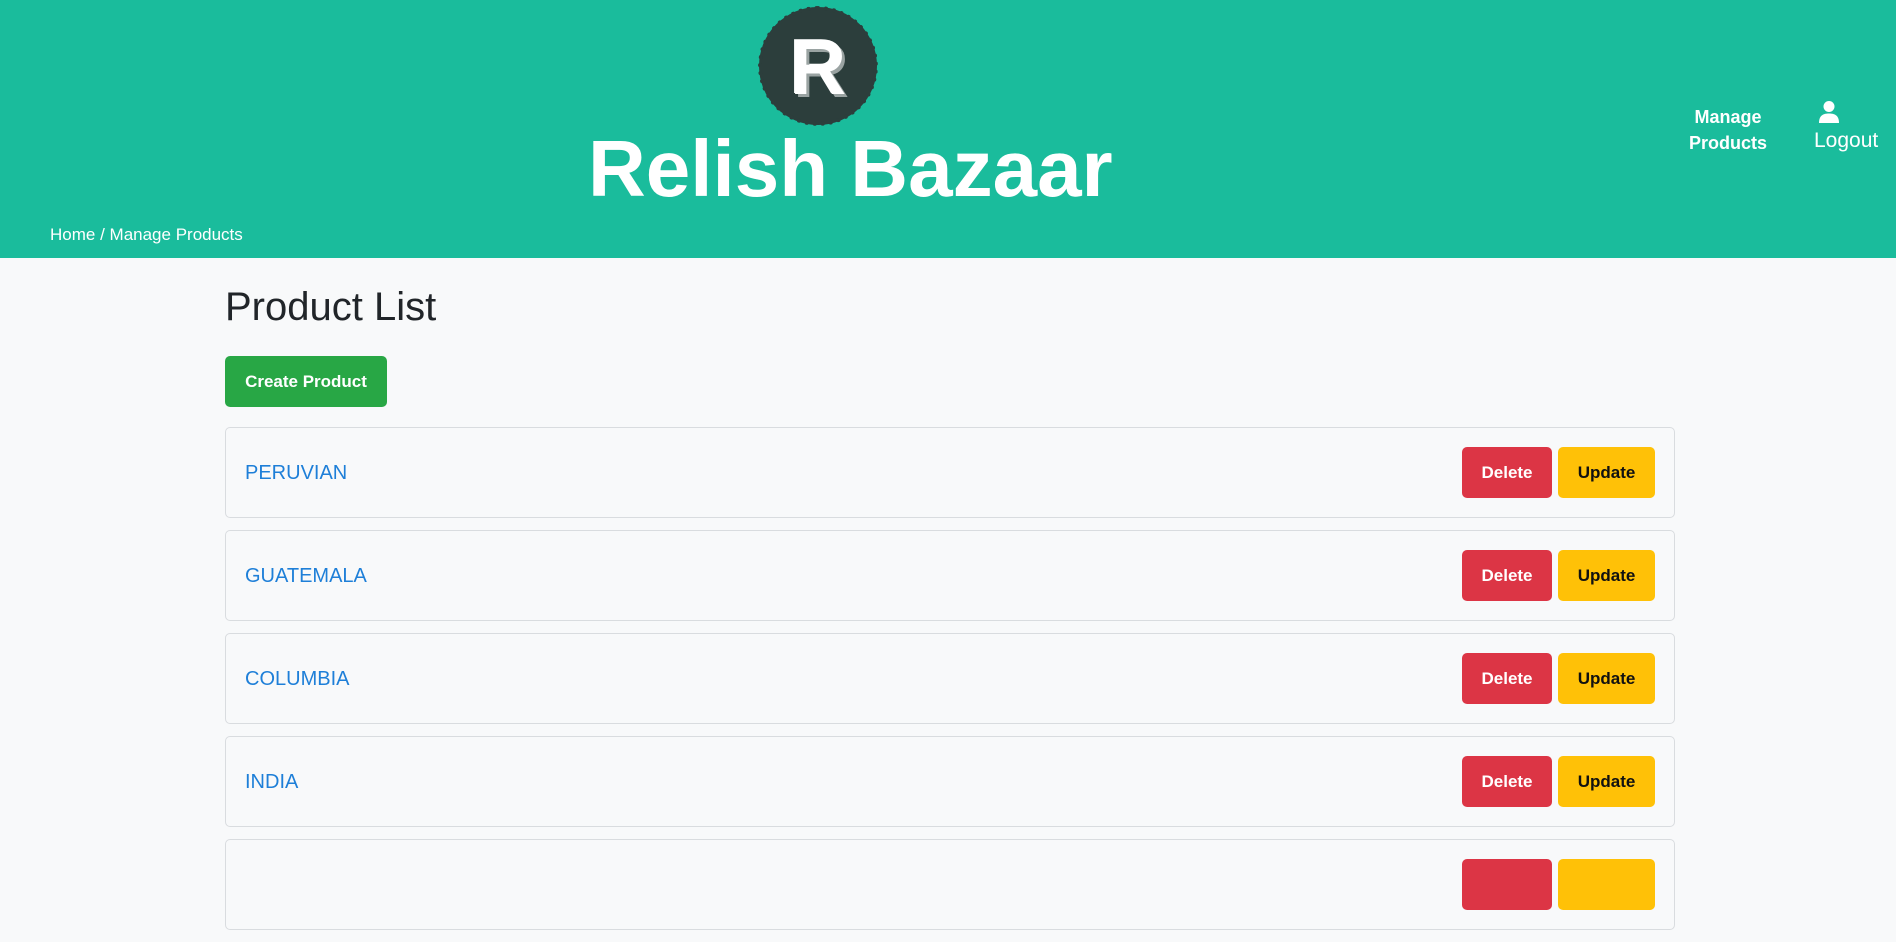 This screenshot has height=942, width=1896. What do you see at coordinates (297, 679) in the screenshot?
I see `product-name-link: COLUMBIA` at bounding box center [297, 679].